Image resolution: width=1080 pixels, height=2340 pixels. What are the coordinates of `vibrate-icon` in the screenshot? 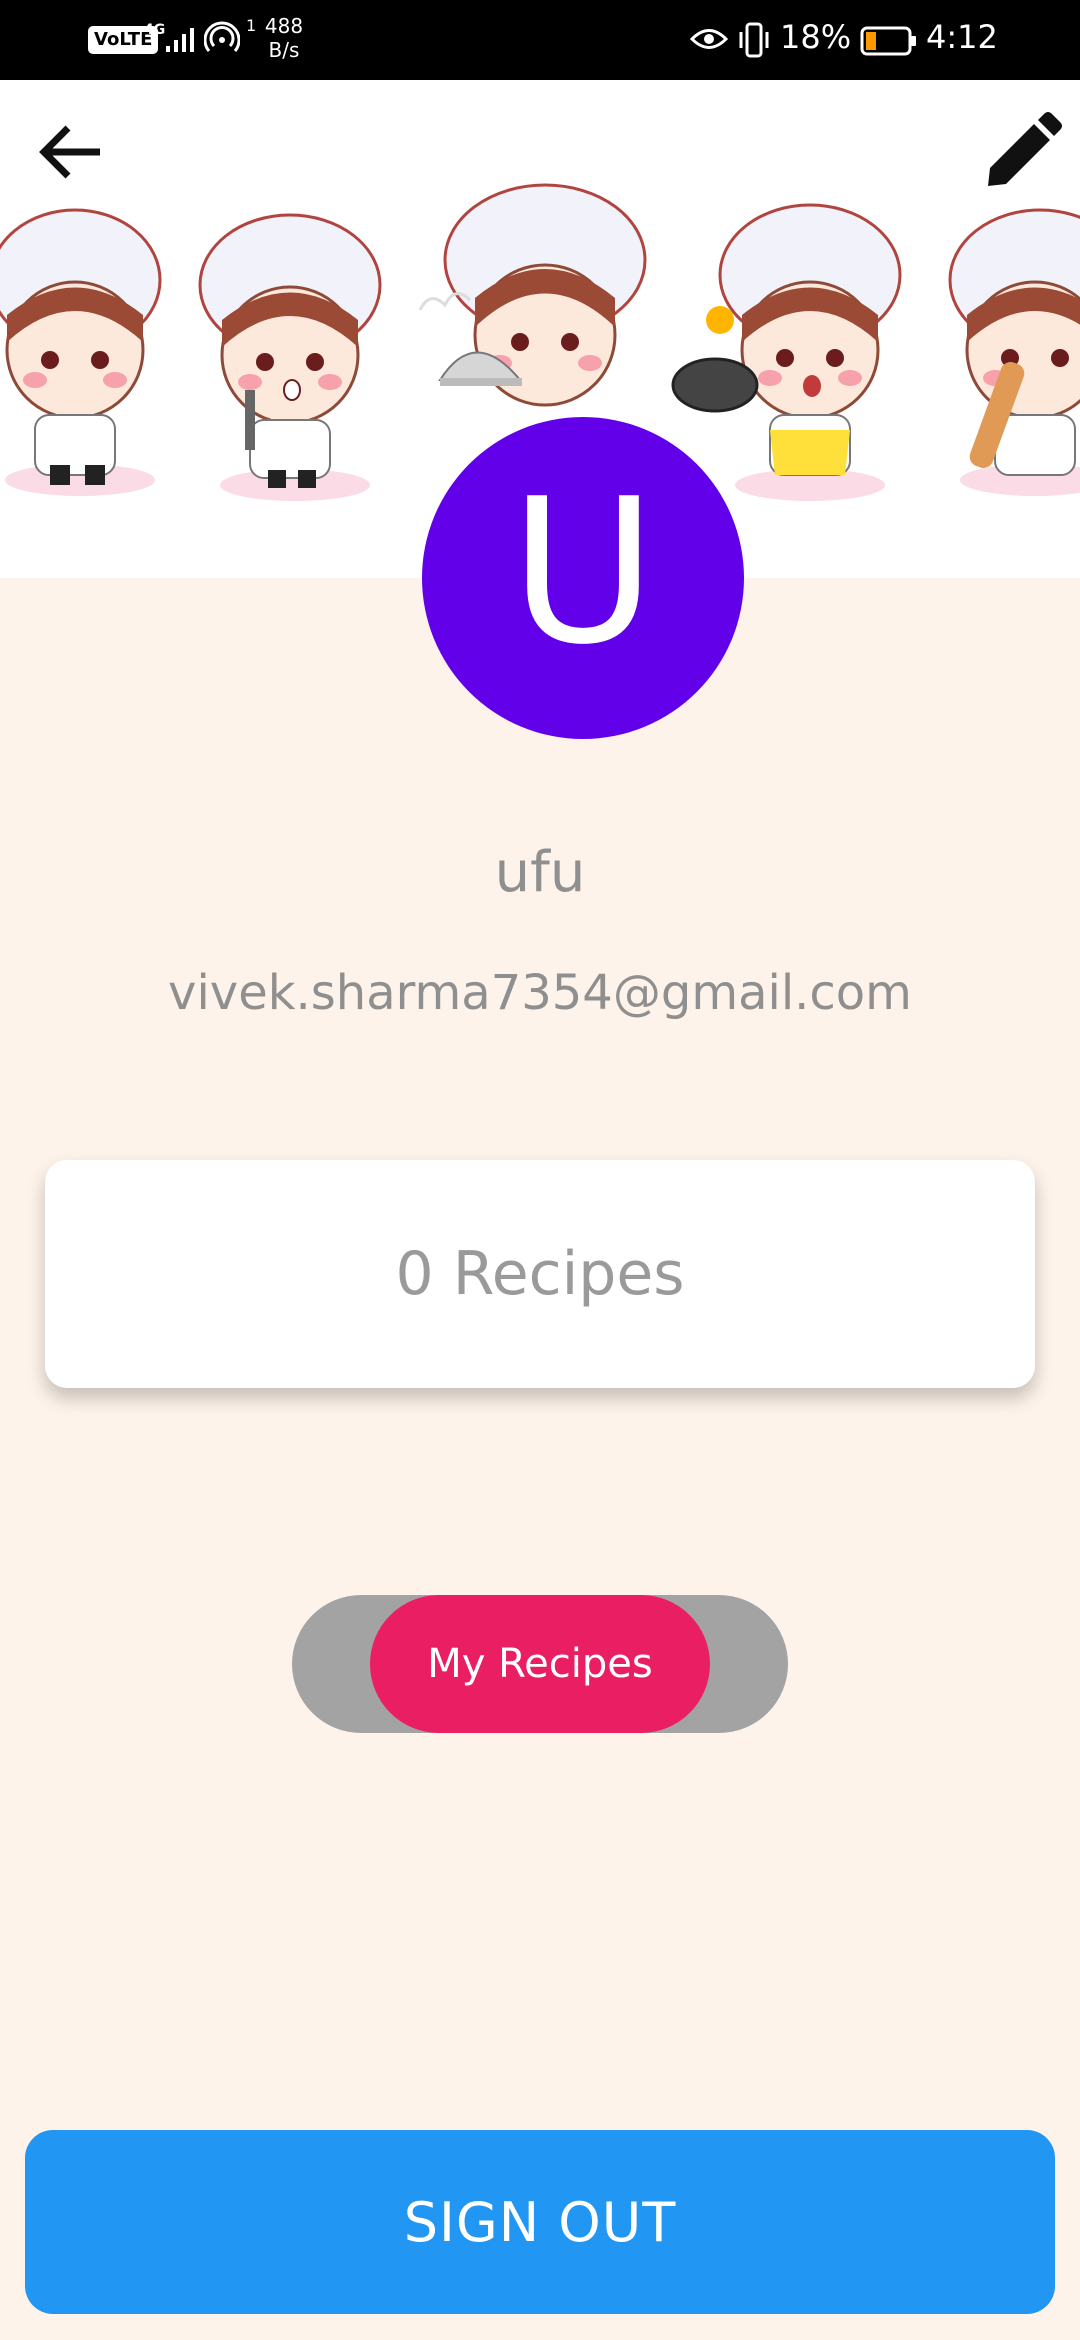 It's located at (754, 40).